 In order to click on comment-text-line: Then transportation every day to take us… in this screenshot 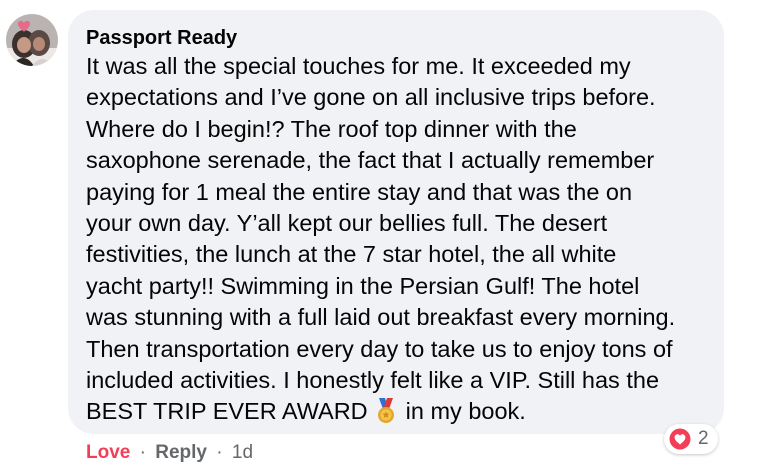, I will do `click(379, 348)`.